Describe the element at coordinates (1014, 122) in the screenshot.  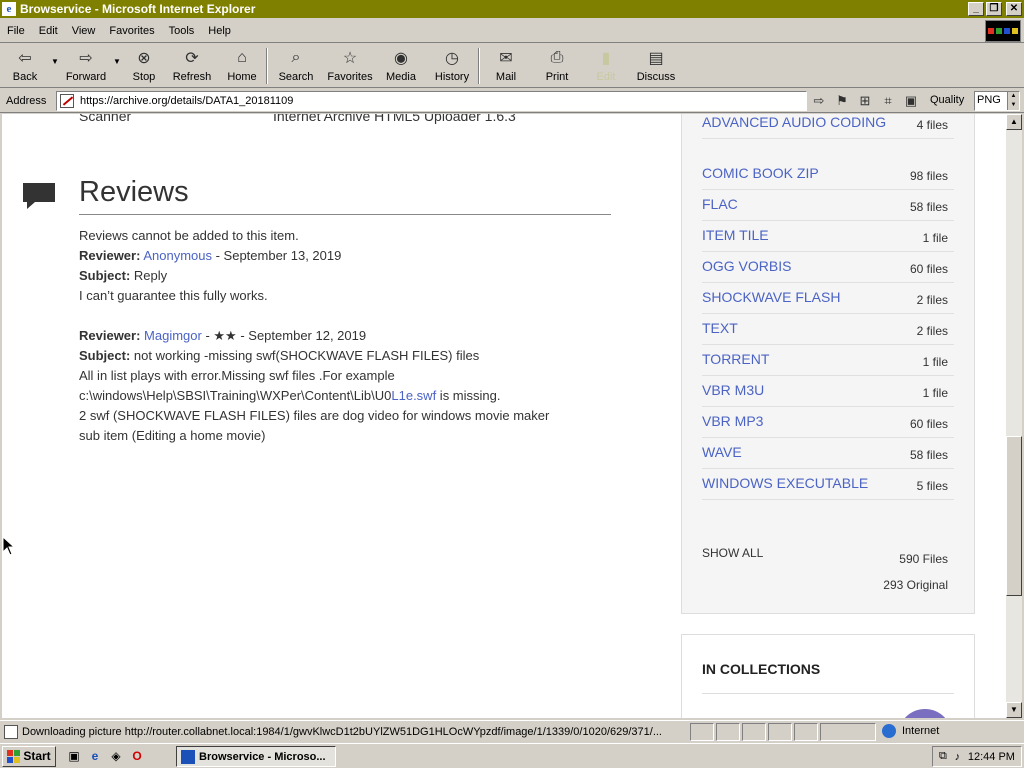
I see `scroll-up-icon: ▲` at that location.